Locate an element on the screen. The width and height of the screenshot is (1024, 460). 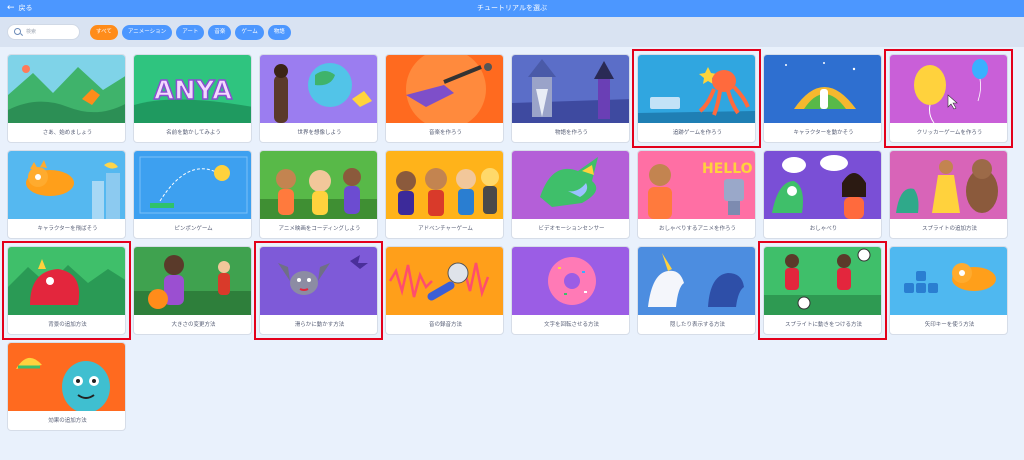
tutorial-card-imagine-world: 世界を想像しよう is located at coordinates (318, 98).